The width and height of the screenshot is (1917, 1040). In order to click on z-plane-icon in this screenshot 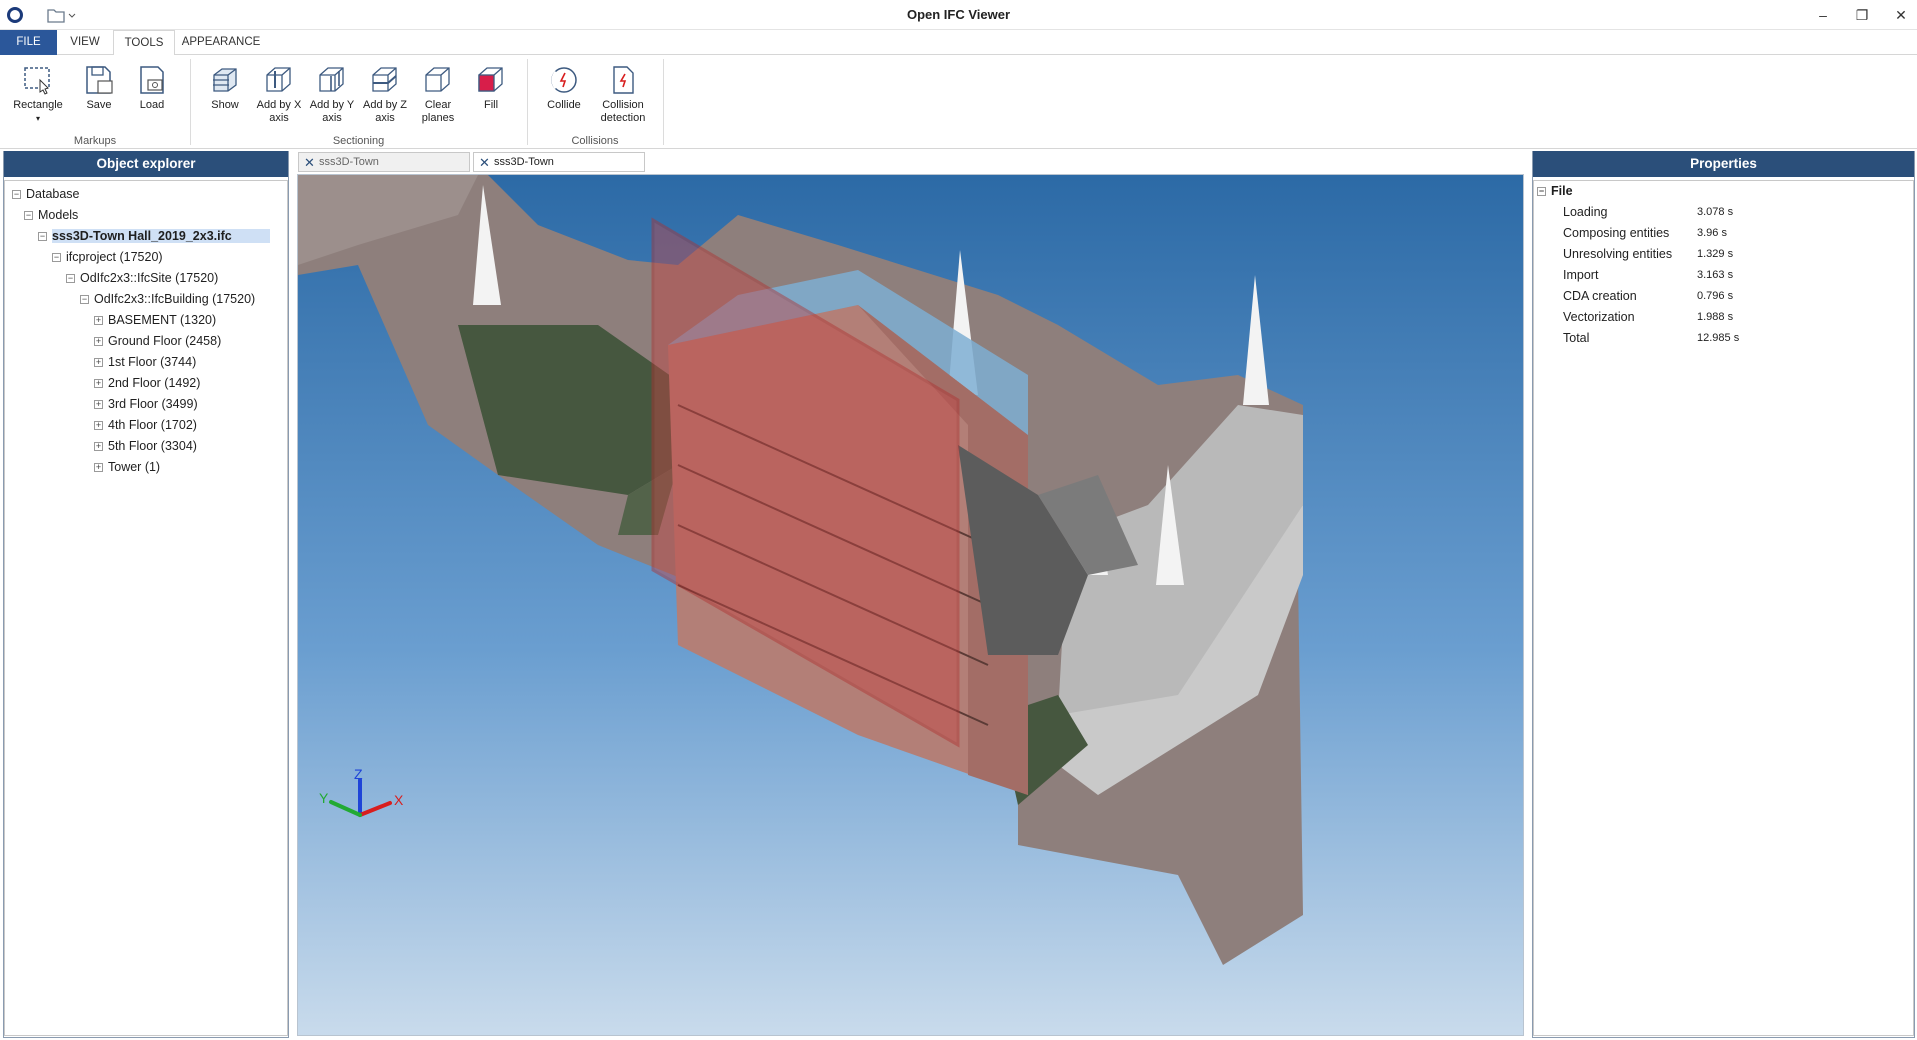, I will do `click(384, 79)`.